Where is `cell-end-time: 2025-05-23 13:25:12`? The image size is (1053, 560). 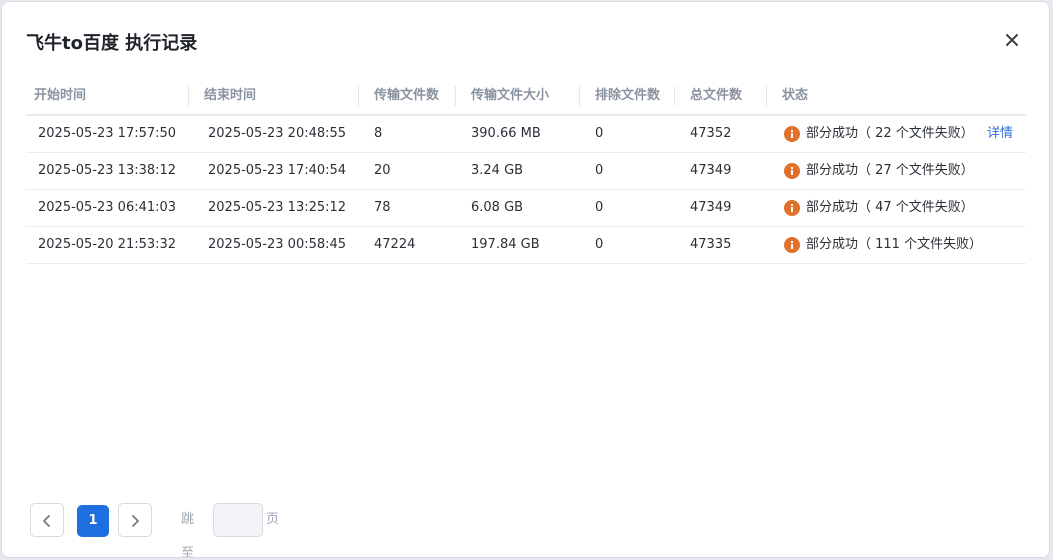
cell-end-time: 2025-05-23 13:25:12 is located at coordinates (277, 207).